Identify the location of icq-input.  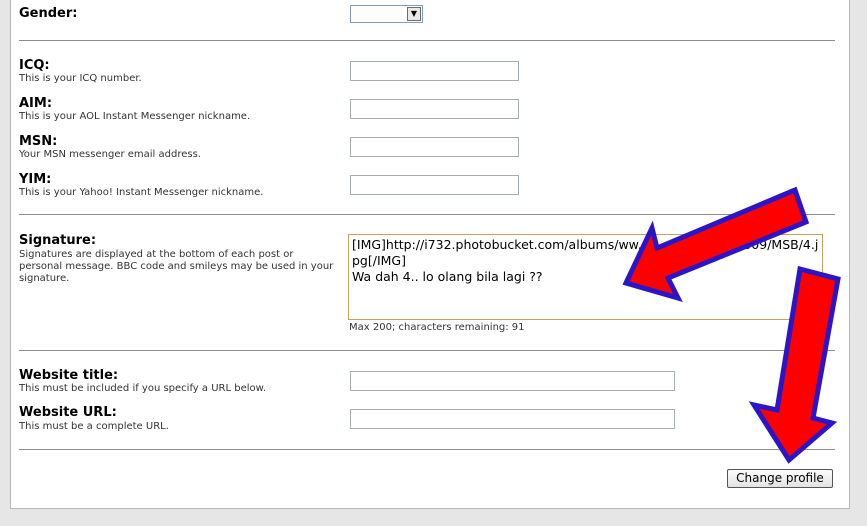
(434, 71).